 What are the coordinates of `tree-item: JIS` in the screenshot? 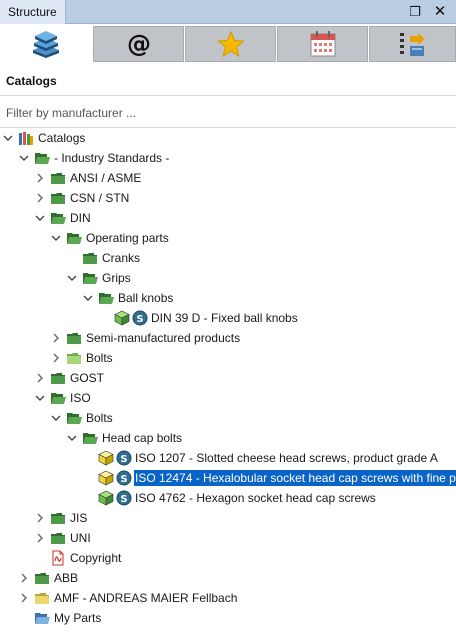 It's located at (228, 518).